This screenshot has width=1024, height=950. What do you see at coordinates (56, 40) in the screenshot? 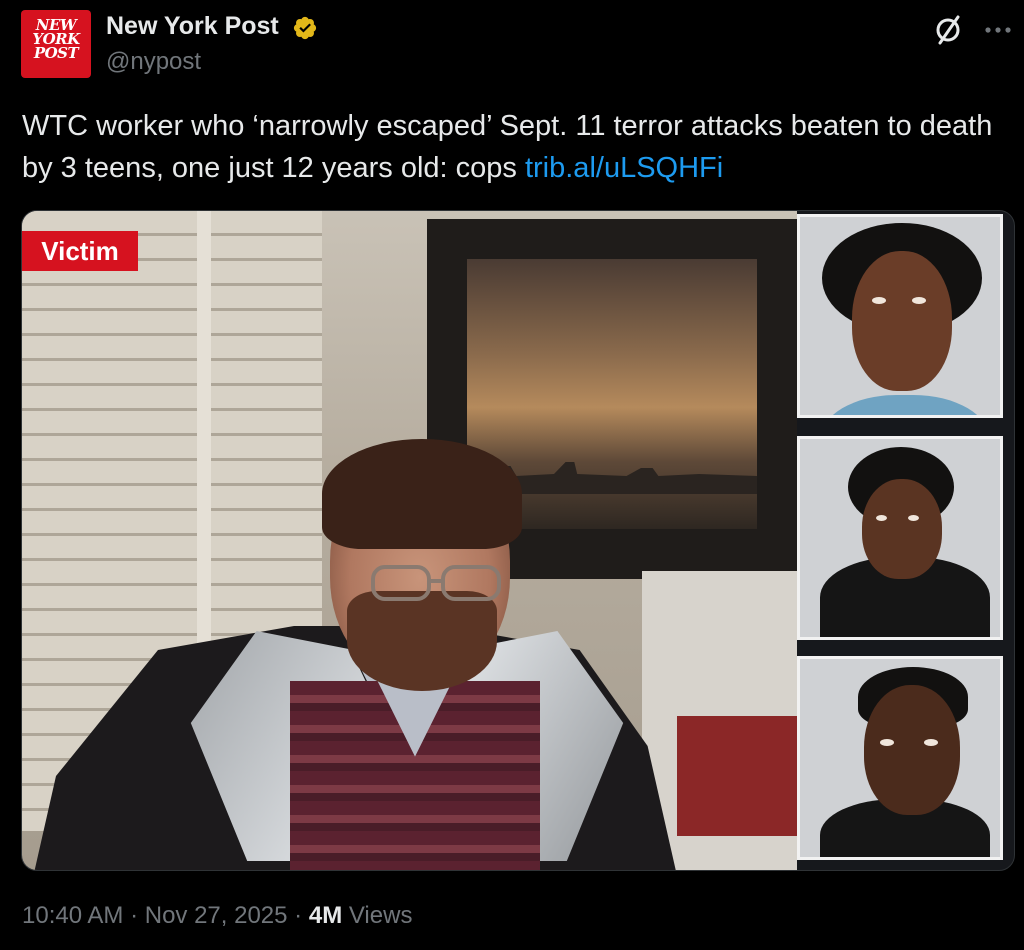
I see `avatar-logo: NEW YORK POST` at bounding box center [56, 40].